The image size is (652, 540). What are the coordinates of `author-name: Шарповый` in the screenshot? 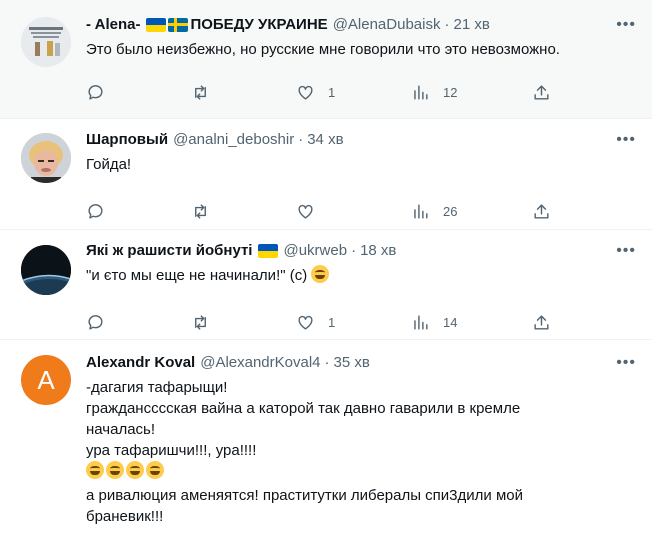 It's located at (127, 140).